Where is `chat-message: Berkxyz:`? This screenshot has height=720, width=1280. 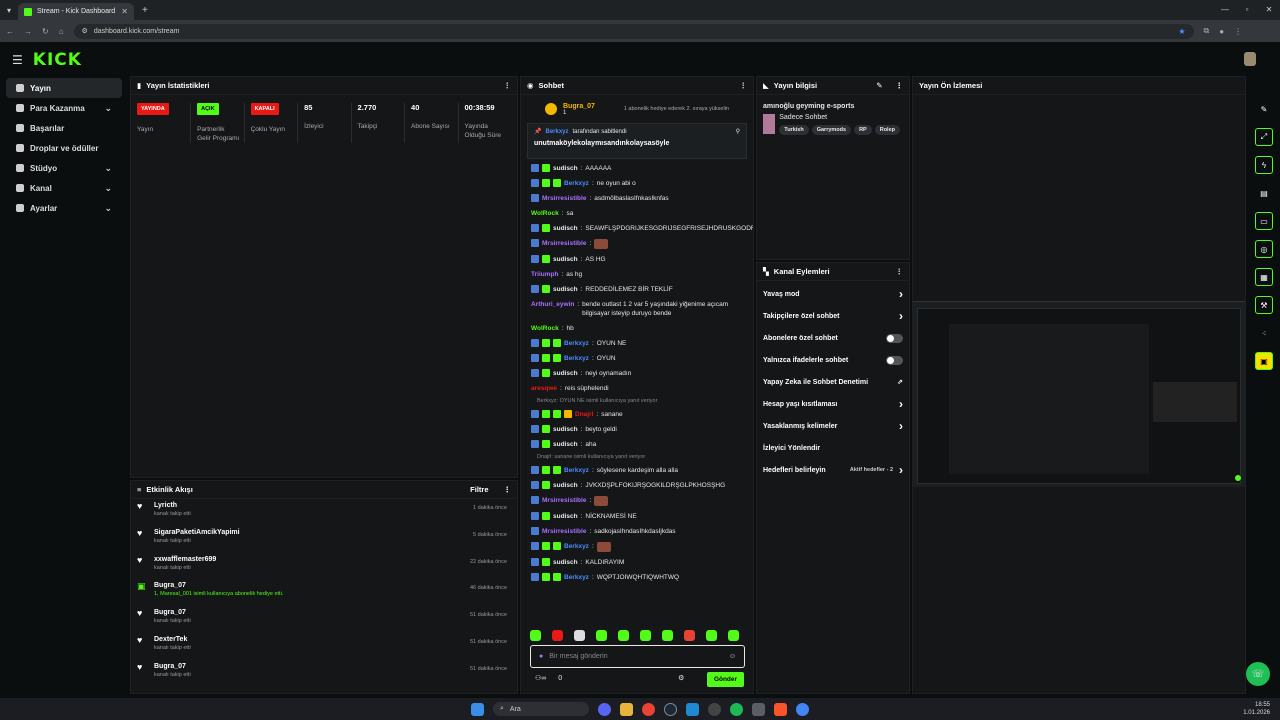
chat-message: Berkxyz: is located at coordinates (637, 547).